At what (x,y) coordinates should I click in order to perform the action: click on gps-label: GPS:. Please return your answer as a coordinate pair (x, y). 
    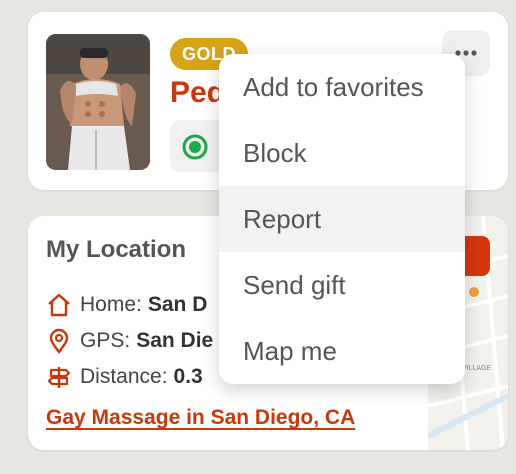
    Looking at the image, I should click on (105, 340).